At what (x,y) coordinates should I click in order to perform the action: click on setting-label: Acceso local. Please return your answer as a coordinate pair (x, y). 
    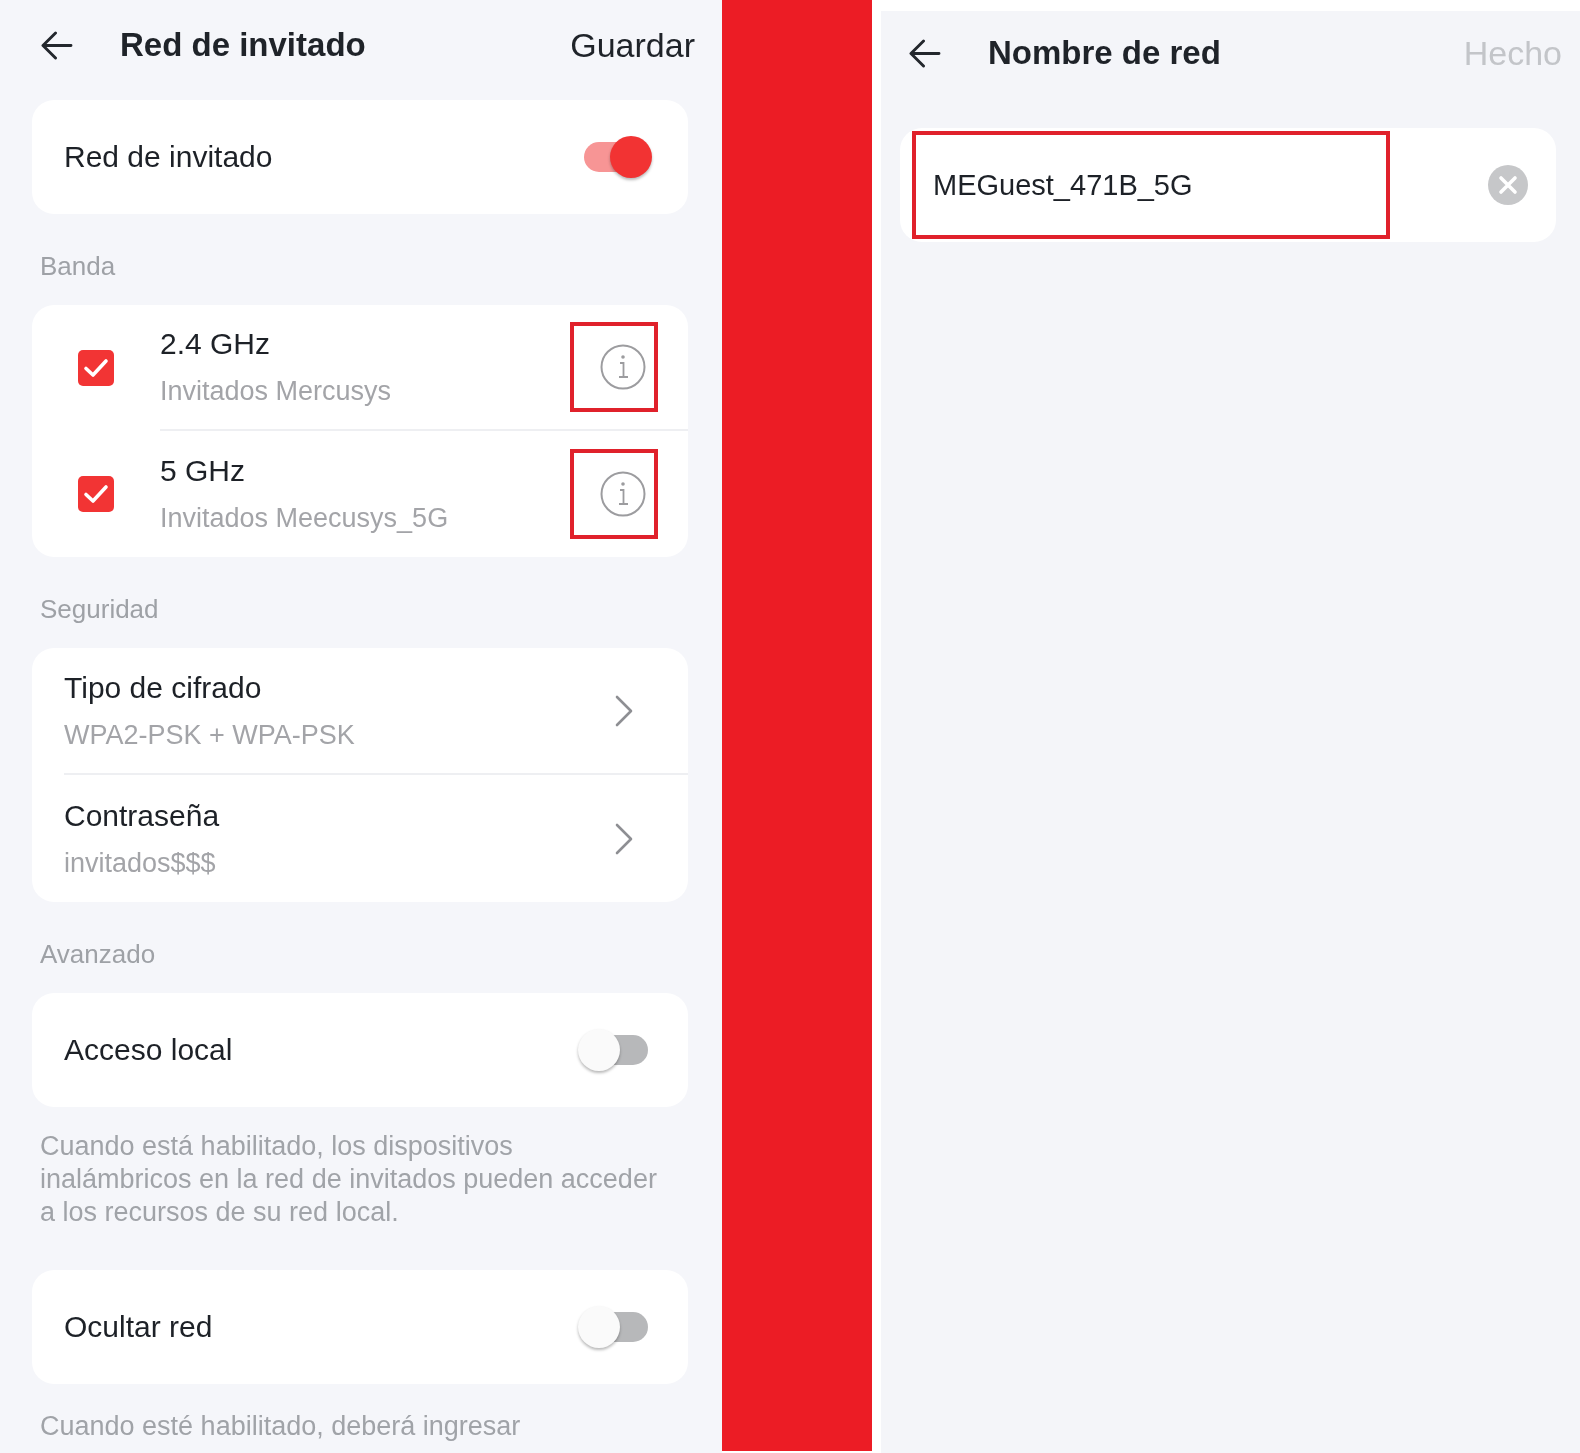
    Looking at the image, I should click on (149, 1050).